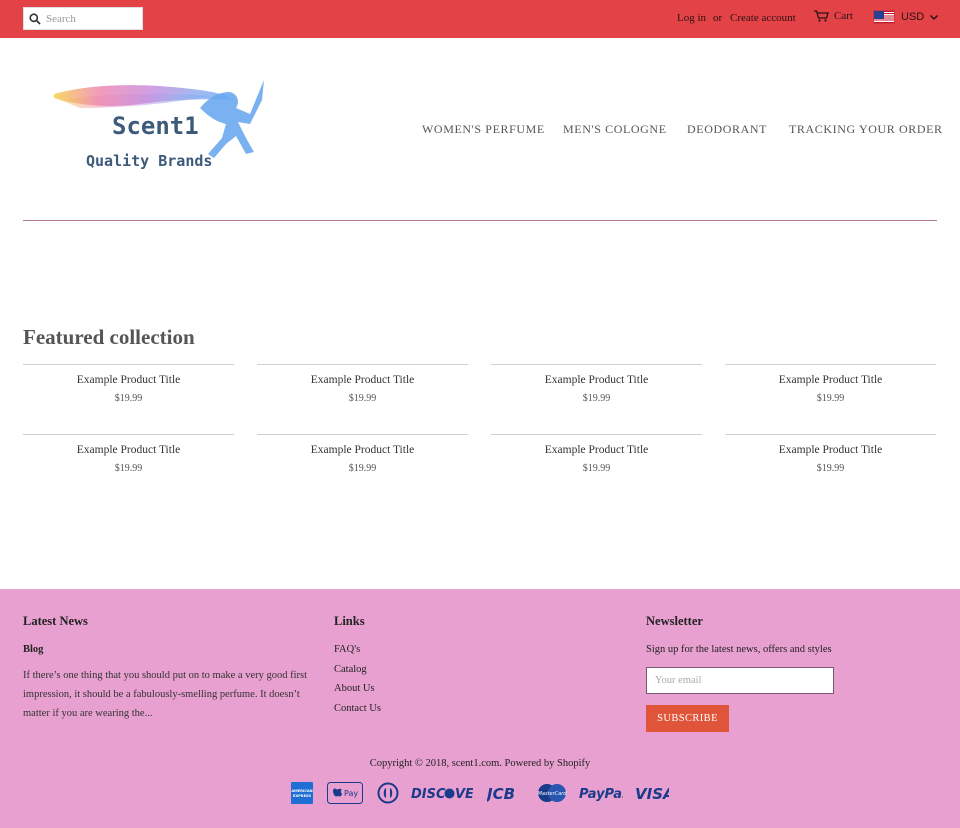  I want to click on svg-text: MasterCard, so click(552, 794).